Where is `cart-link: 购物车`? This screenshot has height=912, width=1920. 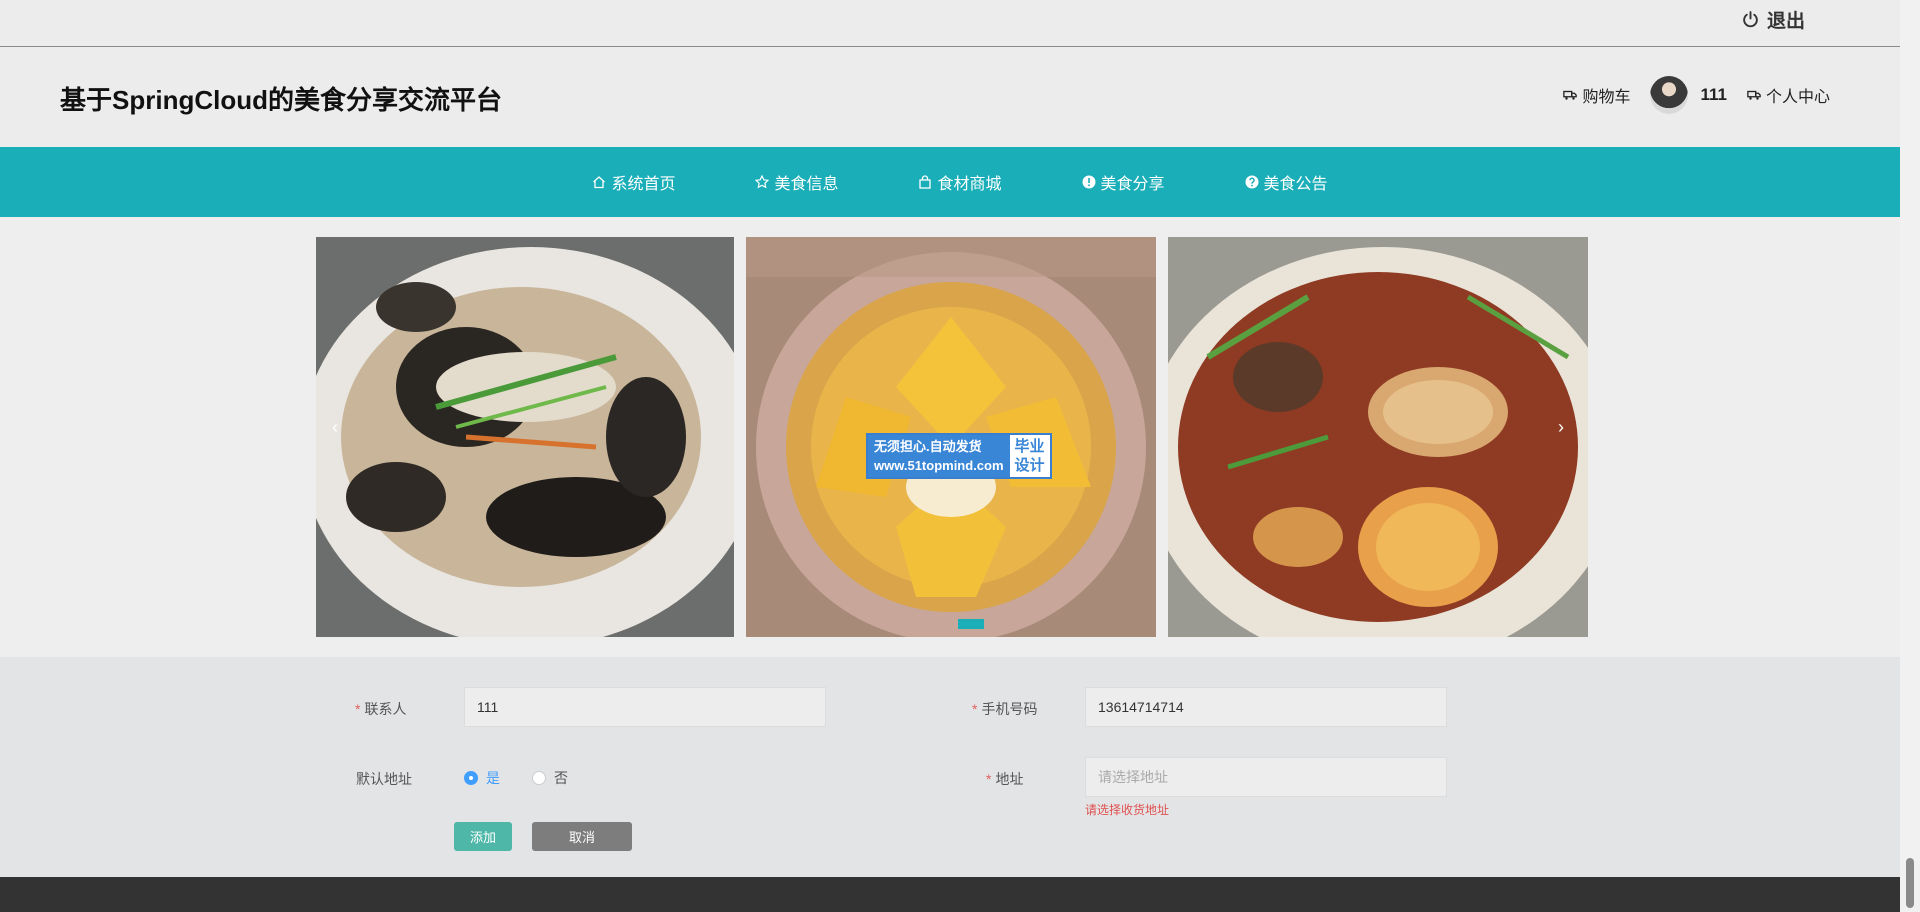 cart-link: 购物车 is located at coordinates (1596, 95).